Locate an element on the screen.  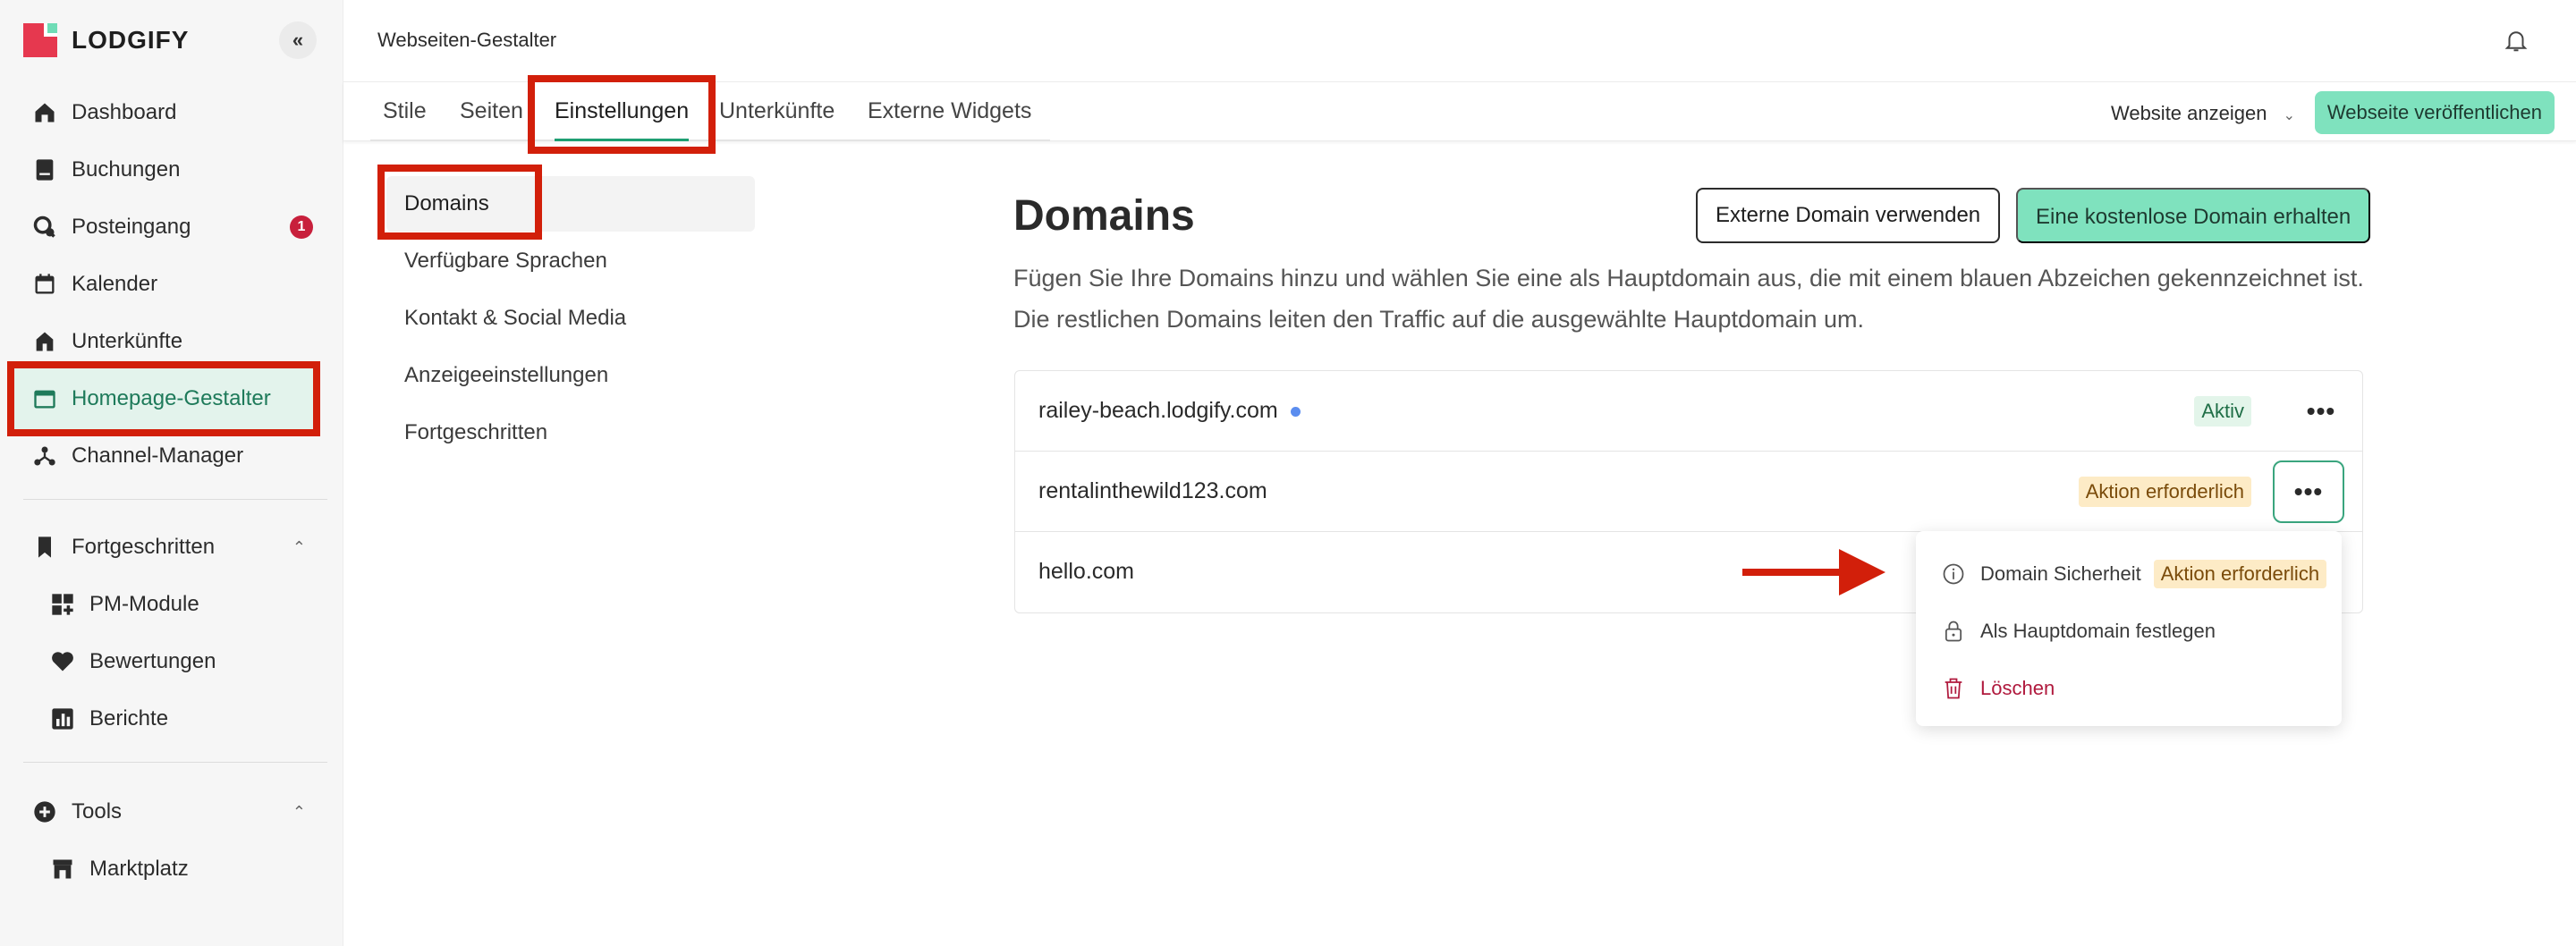
sidebar-item-label: Channel-Manager is located at coordinates (158, 455).